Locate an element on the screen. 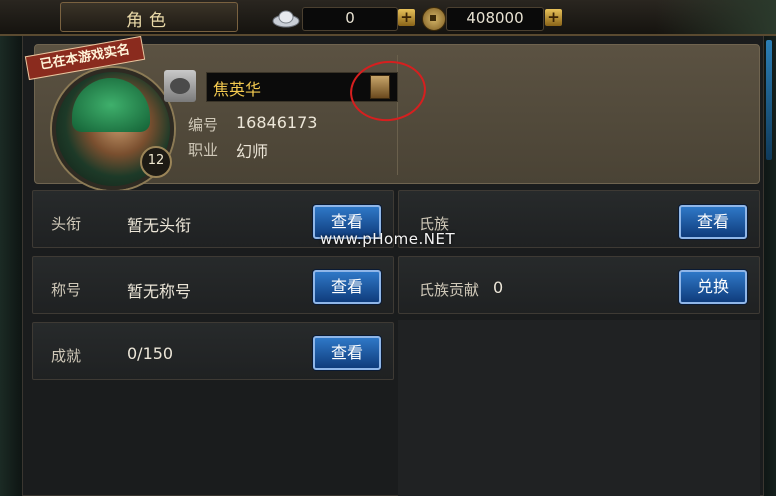 This screenshot has width=776, height=496. job-label: 职业 is located at coordinates (203, 150).